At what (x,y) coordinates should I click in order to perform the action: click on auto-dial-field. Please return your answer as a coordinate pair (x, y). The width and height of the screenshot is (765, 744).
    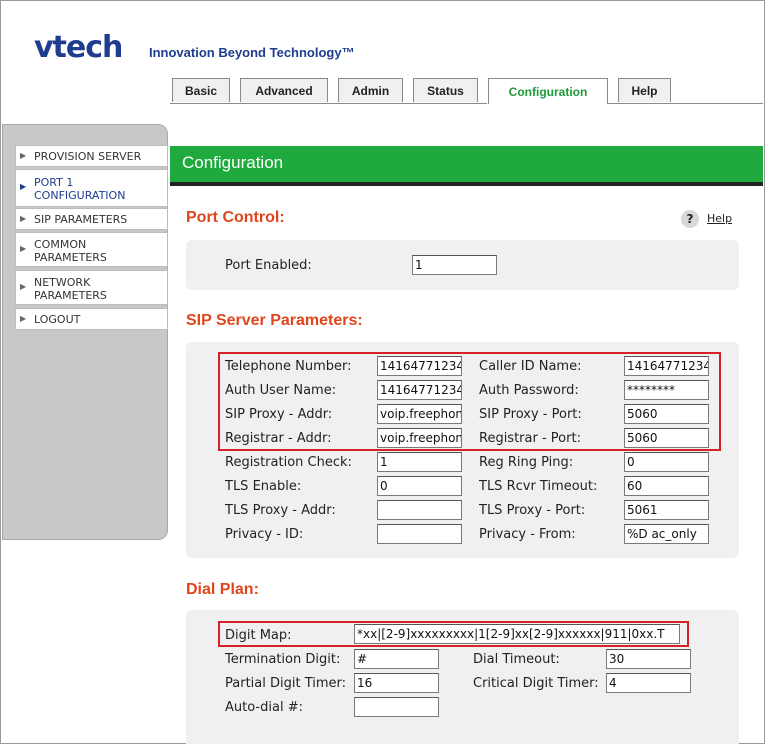
    Looking at the image, I should click on (396, 707).